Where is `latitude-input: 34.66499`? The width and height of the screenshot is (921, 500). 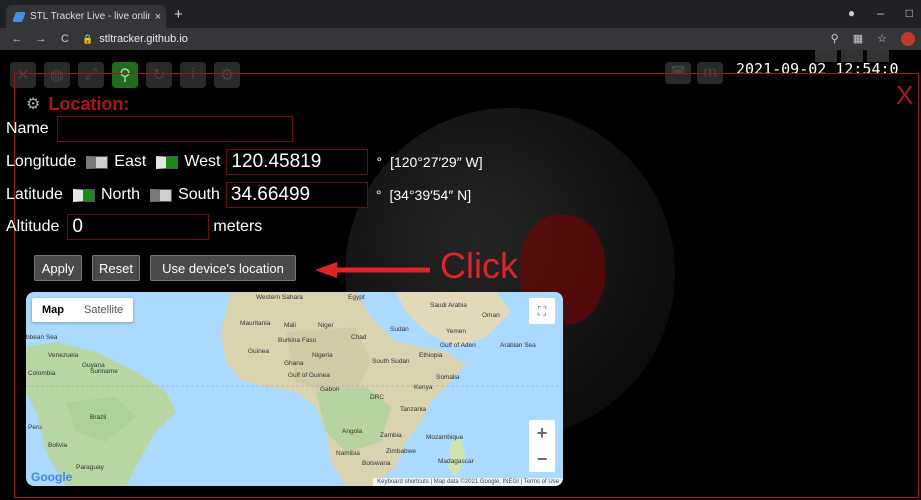 latitude-input: 34.66499 is located at coordinates (296, 195).